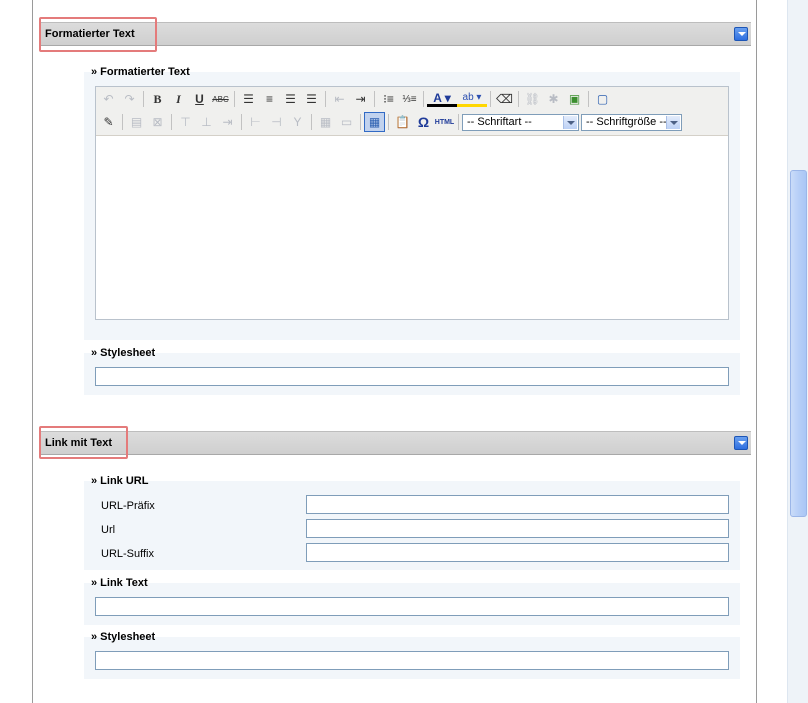  Describe the element at coordinates (412, 376) in the screenshot. I see `stylesheet-input` at that location.